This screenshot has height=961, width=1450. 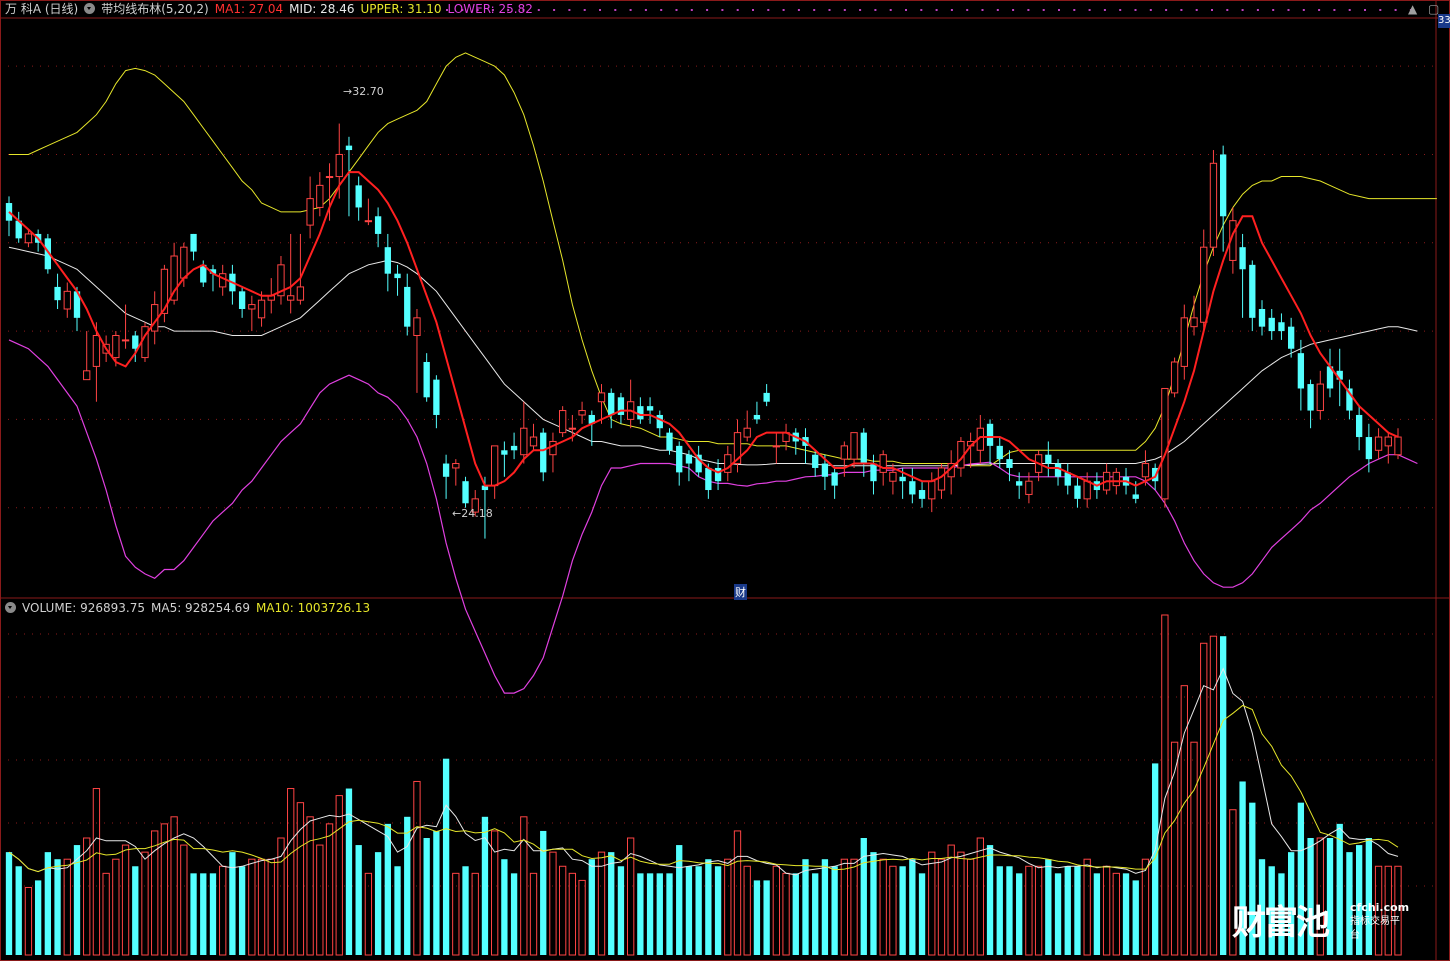 I want to click on watermark: 财富池 cfchi.com 指标交易平台, so click(x=1320, y=919).